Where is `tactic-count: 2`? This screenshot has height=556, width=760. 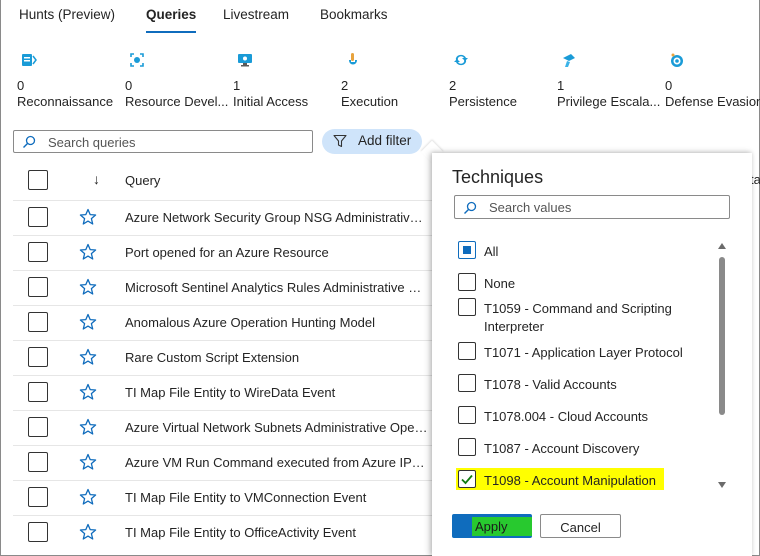 tactic-count: 2 is located at coordinates (453, 85).